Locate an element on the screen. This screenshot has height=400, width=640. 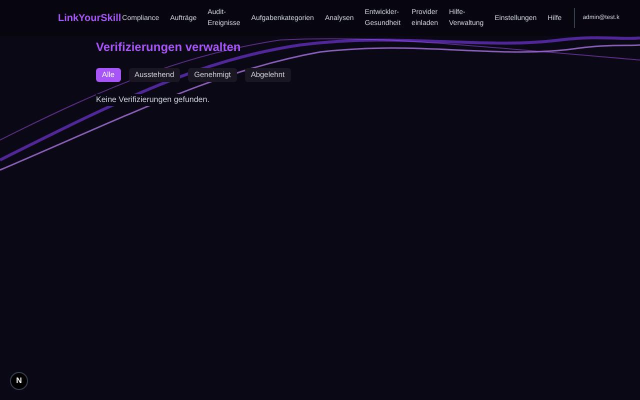
page-title: Verifizierungen verwalten is located at coordinates (169, 47).